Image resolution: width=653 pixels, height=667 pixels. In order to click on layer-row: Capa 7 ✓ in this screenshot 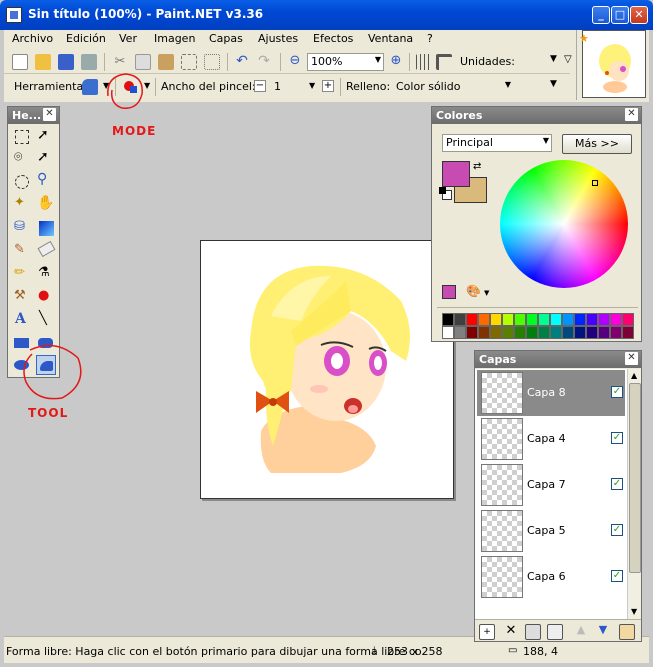, I will do `click(551, 485)`.